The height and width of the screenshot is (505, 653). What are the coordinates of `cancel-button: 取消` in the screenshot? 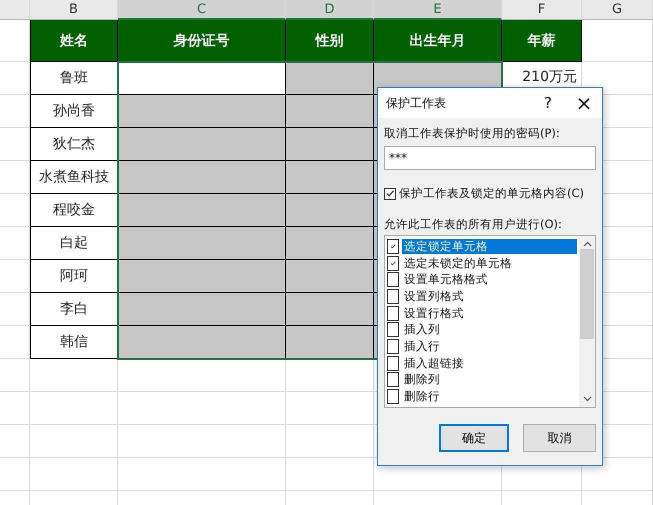 It's located at (559, 438).